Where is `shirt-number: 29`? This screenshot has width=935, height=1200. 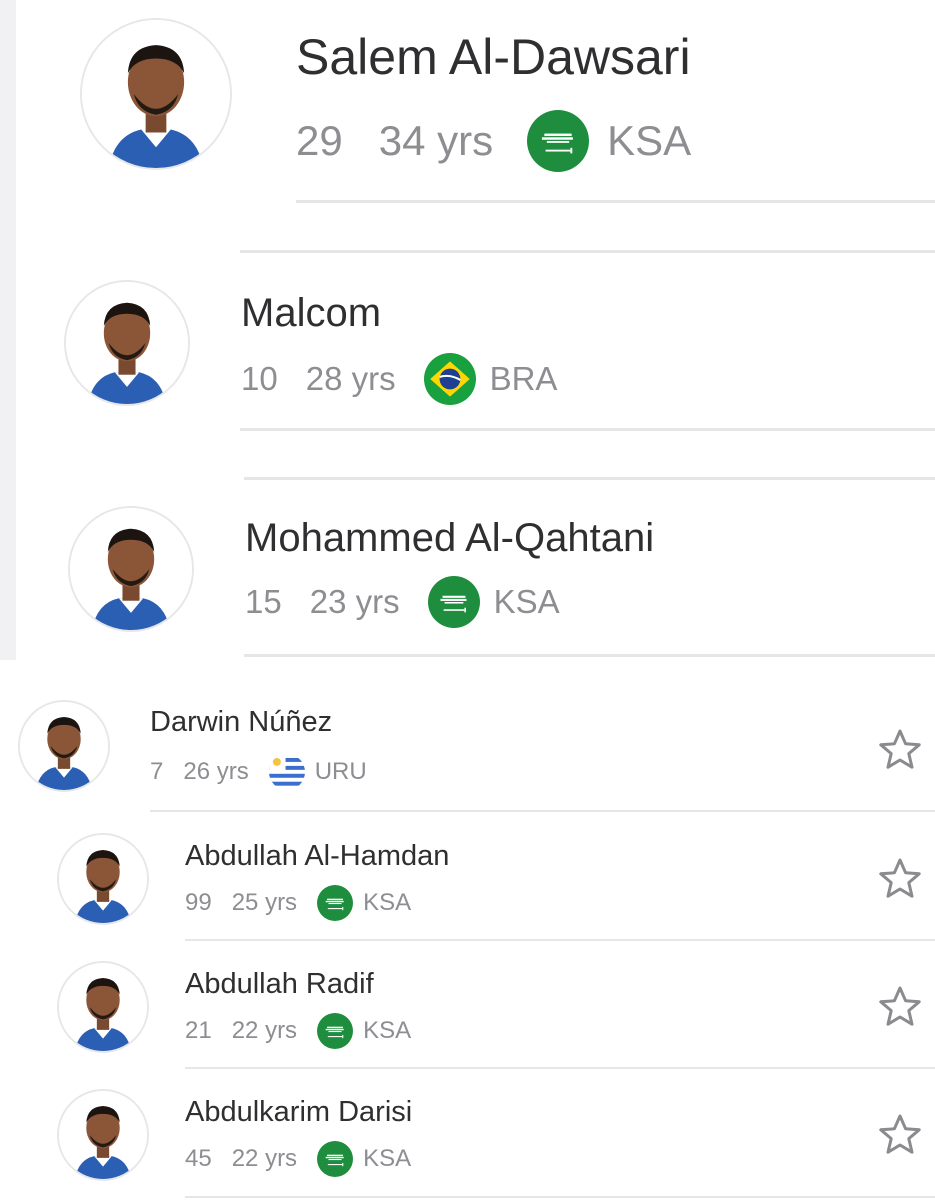
shirt-number: 29 is located at coordinates (319, 140).